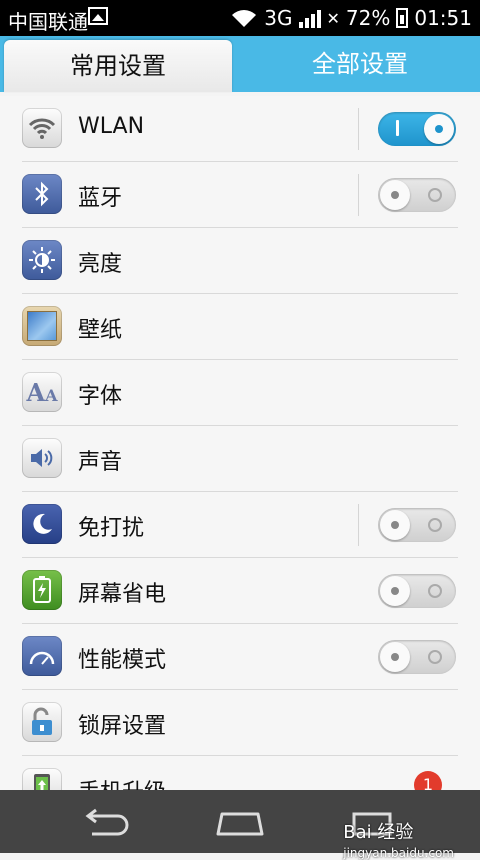  I want to click on font-icon: AA, so click(42, 392).